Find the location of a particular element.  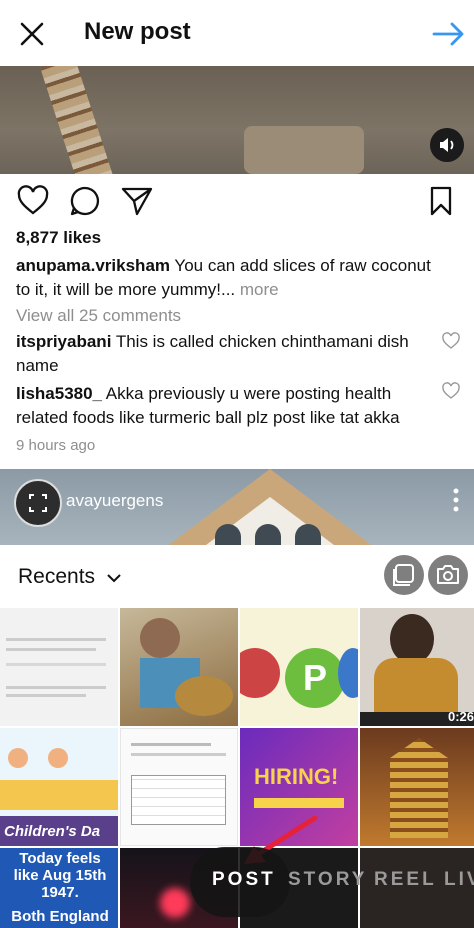

video-preview is located at coordinates (237, 120).